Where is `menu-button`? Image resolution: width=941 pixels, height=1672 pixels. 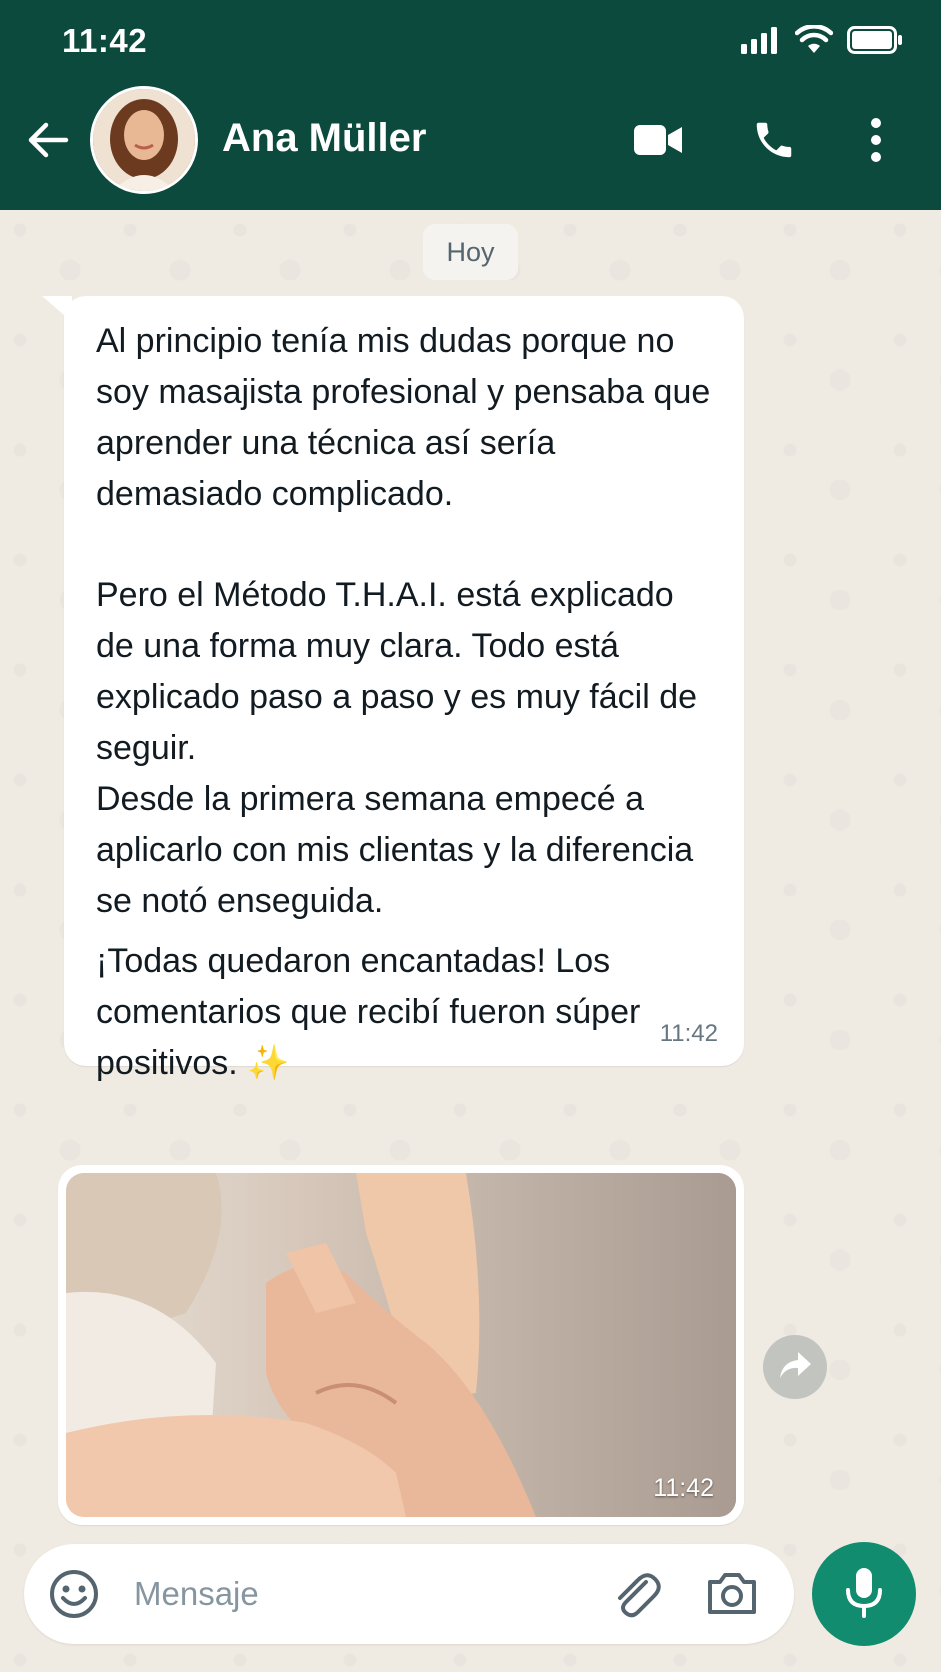 menu-button is located at coordinates (876, 142).